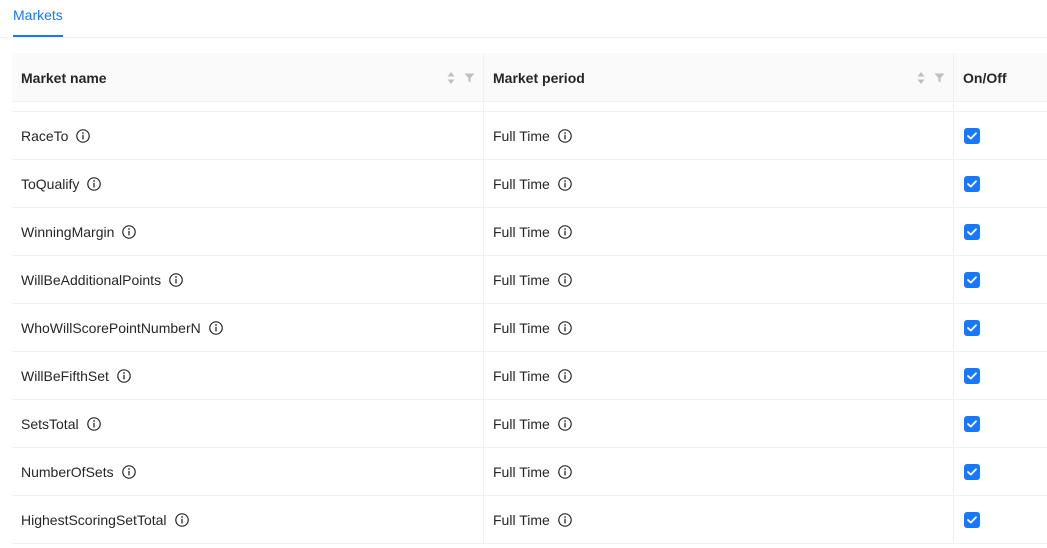  What do you see at coordinates (67, 471) in the screenshot?
I see `market-name: NumberOfSets` at bounding box center [67, 471].